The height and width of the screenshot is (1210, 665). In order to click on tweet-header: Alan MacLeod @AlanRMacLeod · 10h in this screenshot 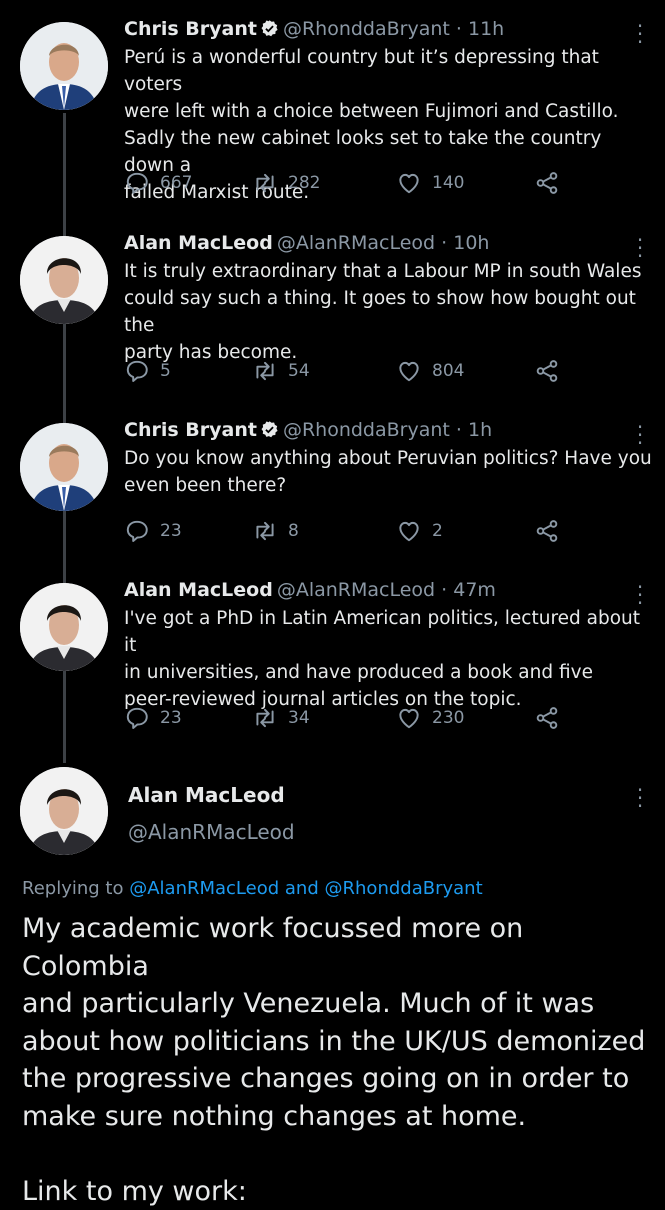, I will do `click(306, 243)`.